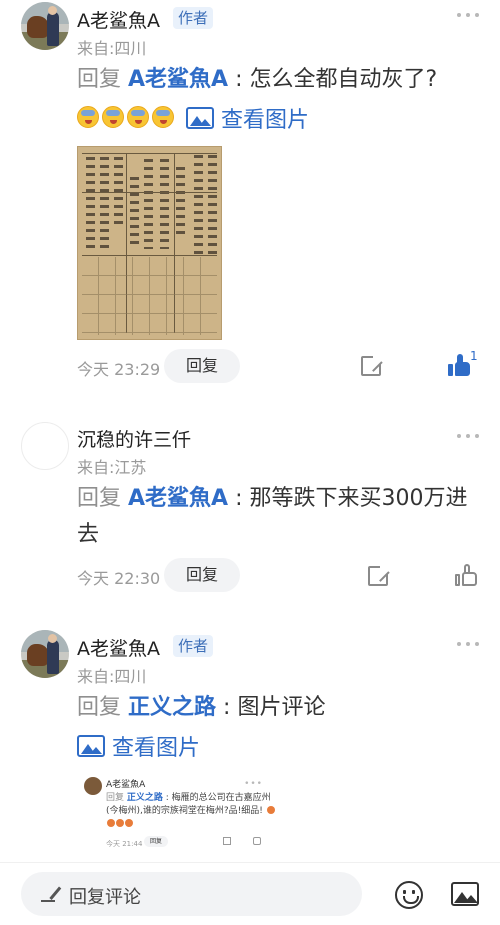 The width and height of the screenshot is (500, 925). What do you see at coordinates (250, 575) in the screenshot?
I see `comment-footer: 今天 22:30 回复` at bounding box center [250, 575].